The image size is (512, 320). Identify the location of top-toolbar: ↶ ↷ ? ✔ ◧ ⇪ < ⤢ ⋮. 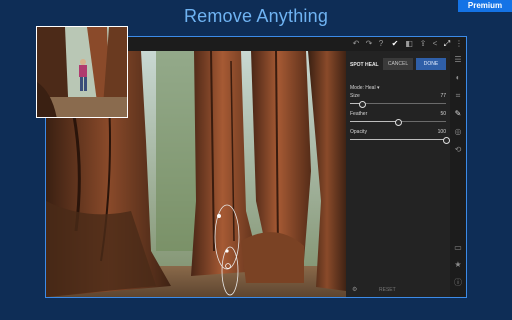
(406, 44).